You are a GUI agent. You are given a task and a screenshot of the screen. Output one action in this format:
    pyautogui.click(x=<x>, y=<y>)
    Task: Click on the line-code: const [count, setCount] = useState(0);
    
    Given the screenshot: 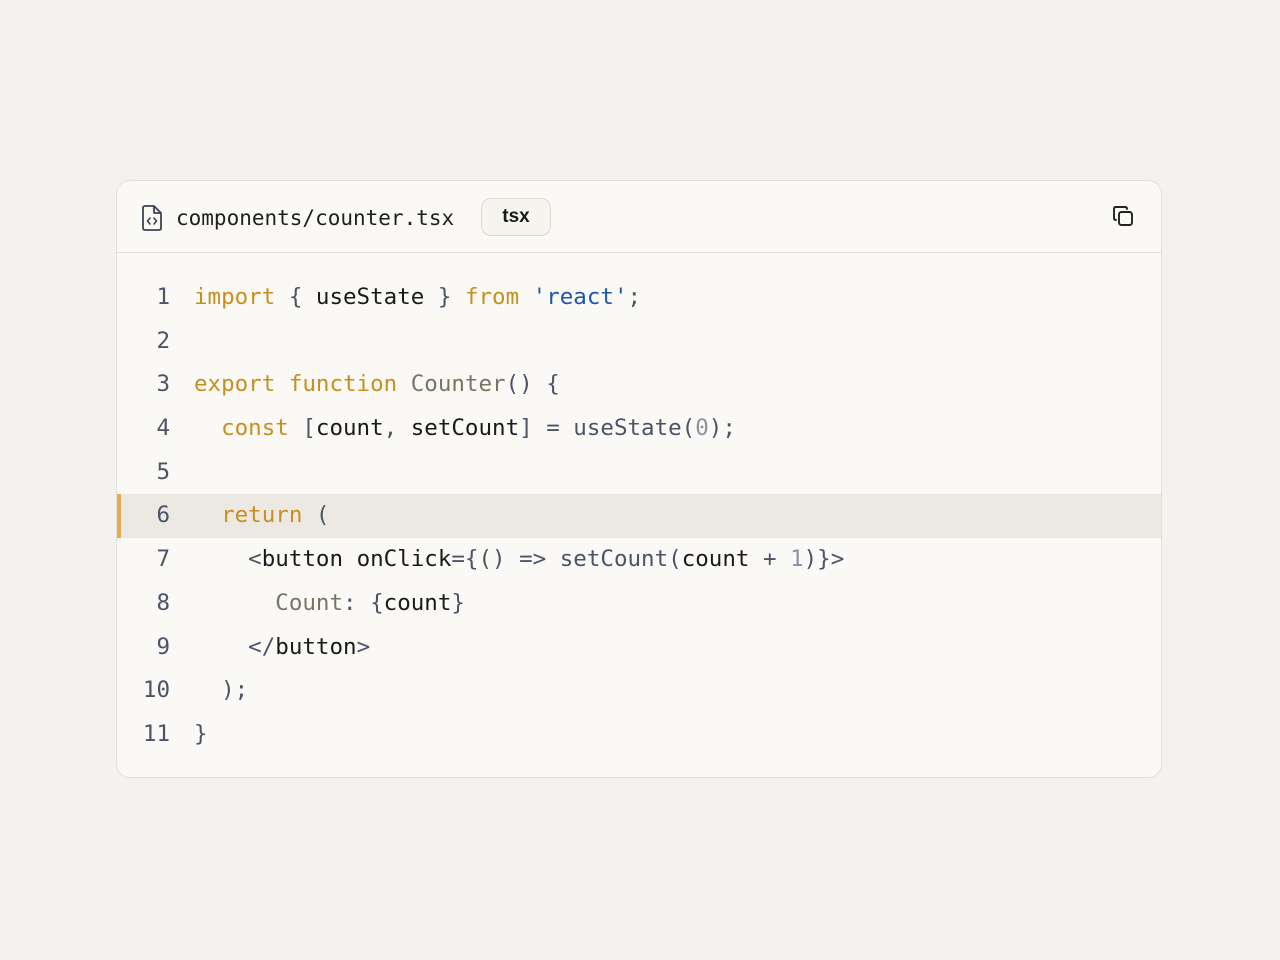 What is the action you would take?
    pyautogui.click(x=465, y=429)
    